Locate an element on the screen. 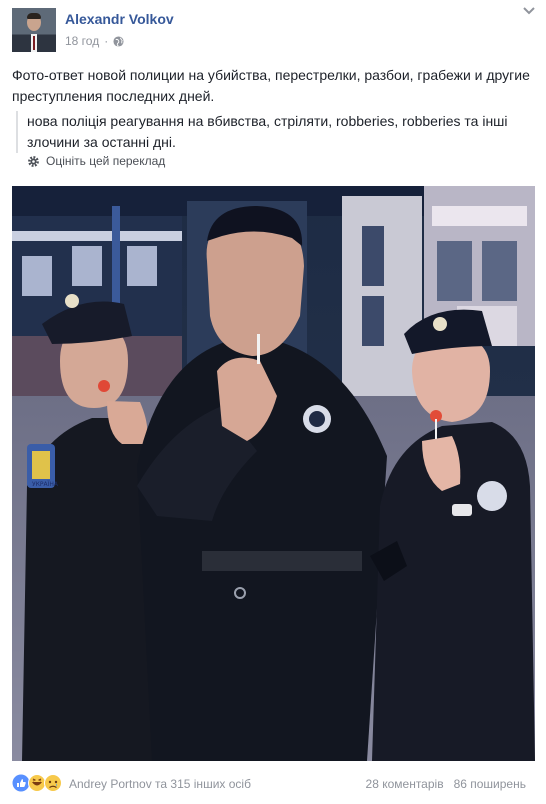  post-stats: 28 коментарів 86 поширень is located at coordinates (446, 784).